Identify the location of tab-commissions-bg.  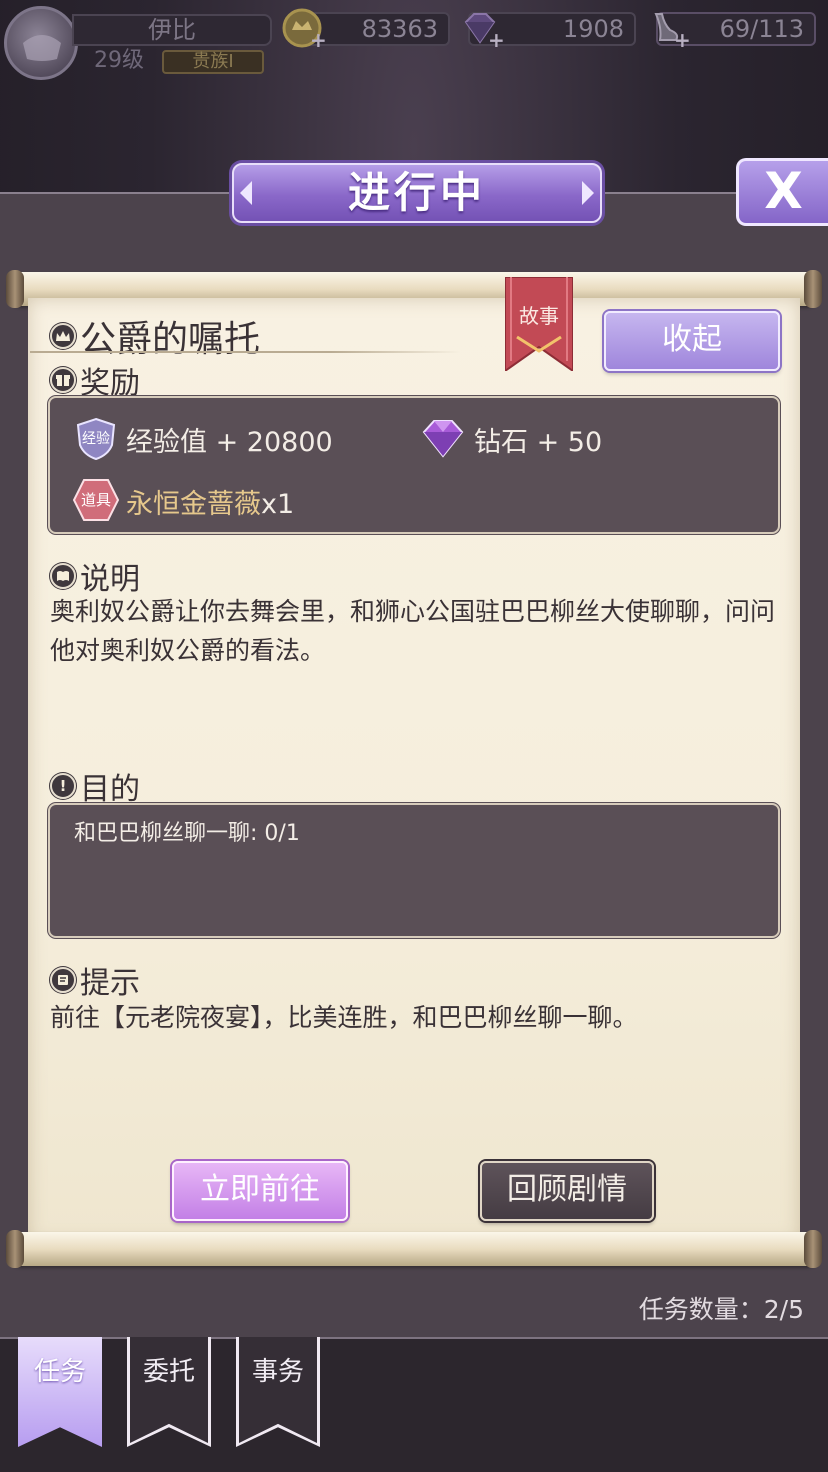
(169, 1390).